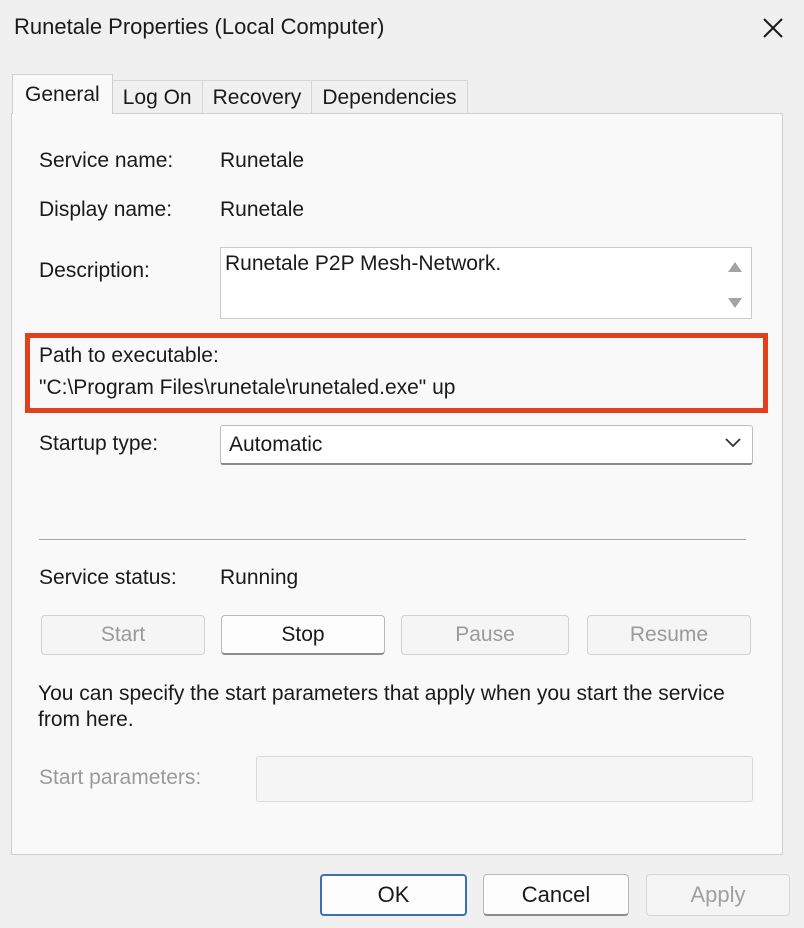 The image size is (804, 928). What do you see at coordinates (363, 263) in the screenshot?
I see `description-text: Runetale P2P Mesh-Network.` at bounding box center [363, 263].